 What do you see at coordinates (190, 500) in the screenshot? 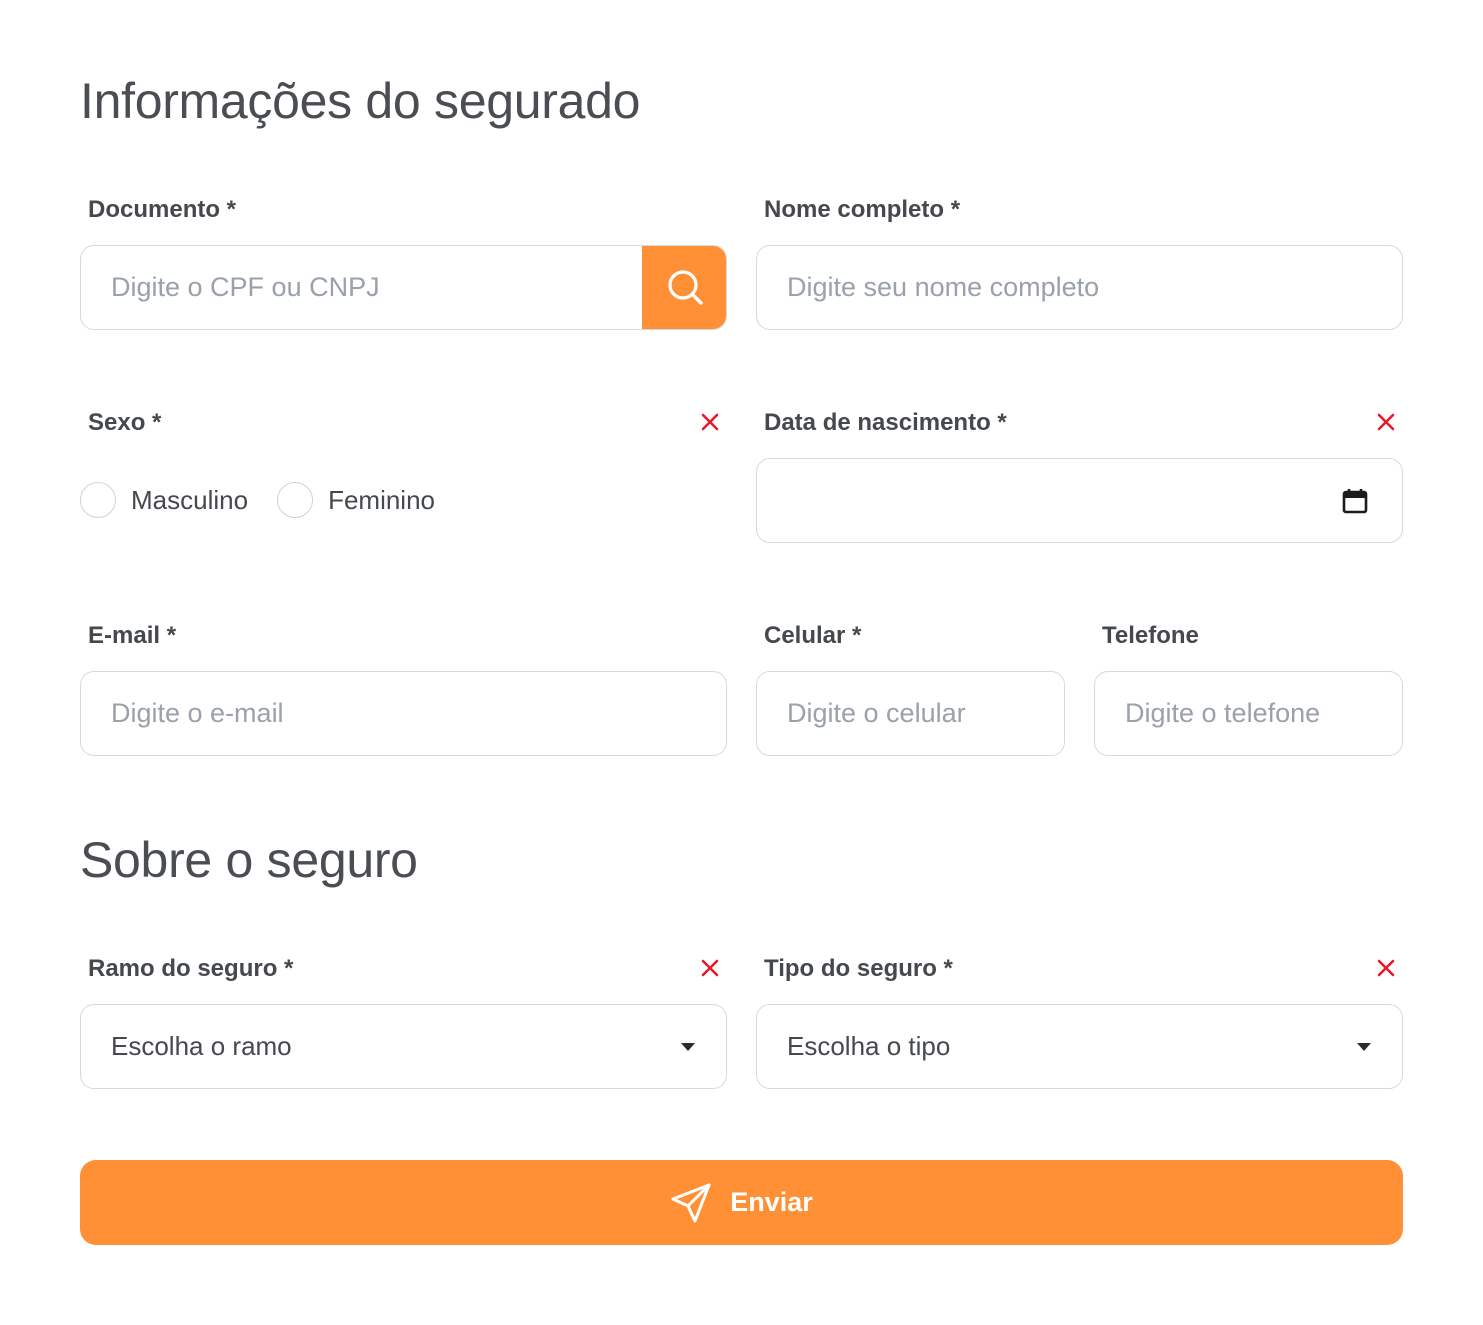
I see `radio-label-masculino: Masculino` at bounding box center [190, 500].